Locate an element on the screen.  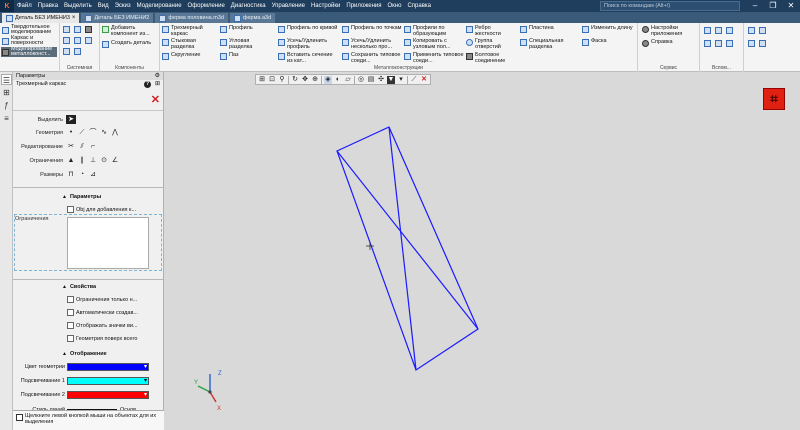
truss-frame is located at coordinates (407, 248).